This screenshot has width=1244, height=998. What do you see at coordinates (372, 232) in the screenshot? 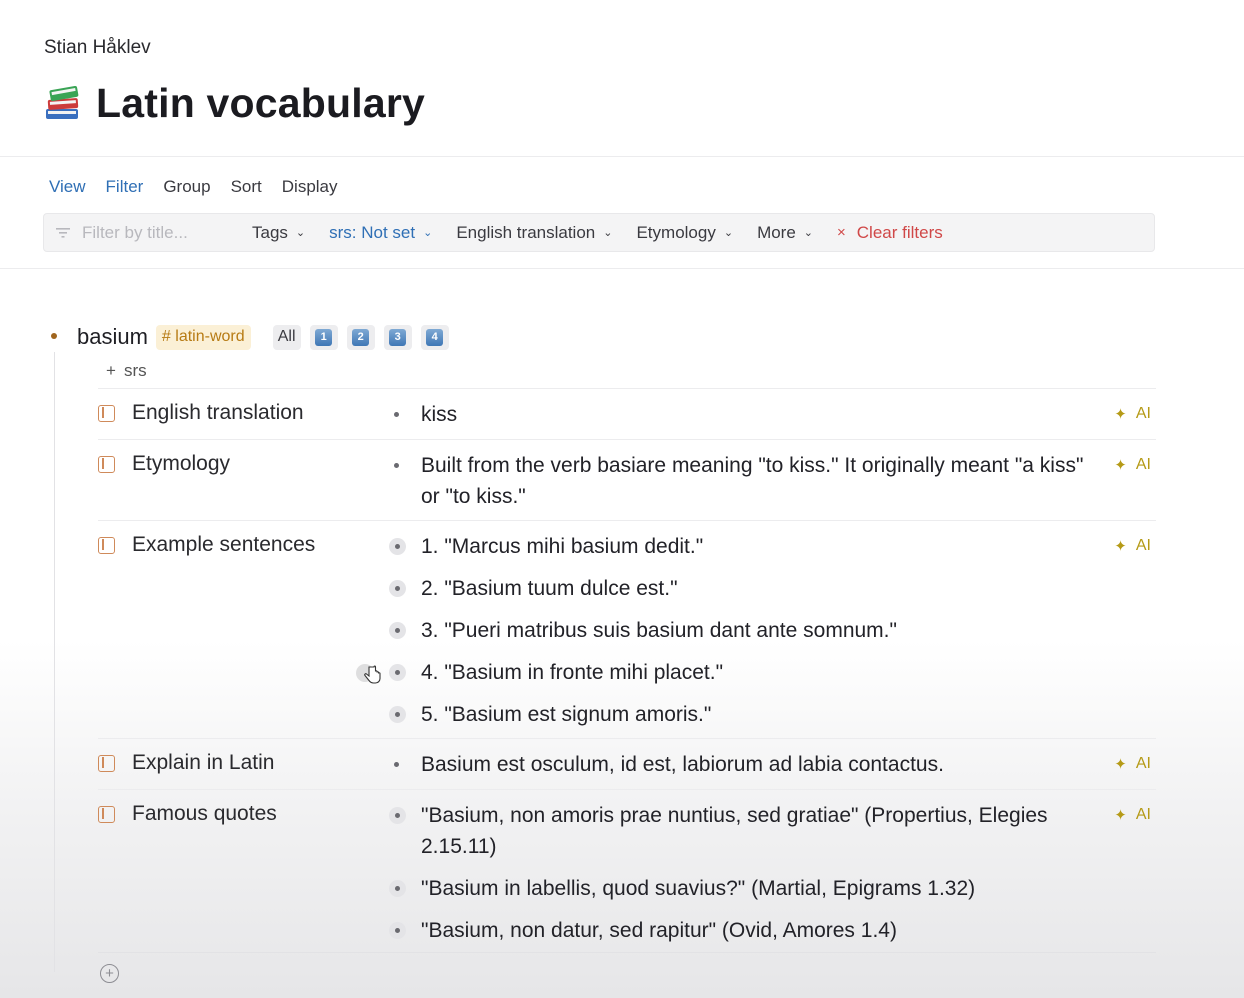
I see `srs-filter-label: srs: Not set` at bounding box center [372, 232].